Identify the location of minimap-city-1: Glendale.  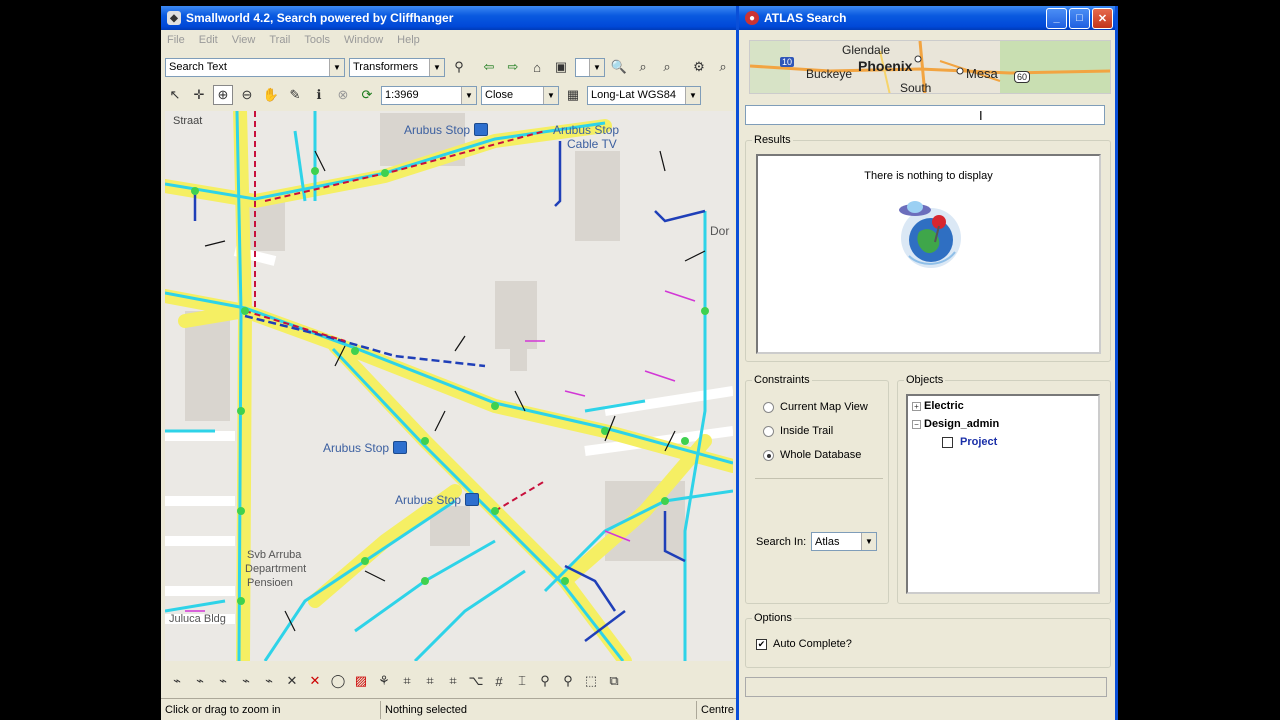
(866, 50).